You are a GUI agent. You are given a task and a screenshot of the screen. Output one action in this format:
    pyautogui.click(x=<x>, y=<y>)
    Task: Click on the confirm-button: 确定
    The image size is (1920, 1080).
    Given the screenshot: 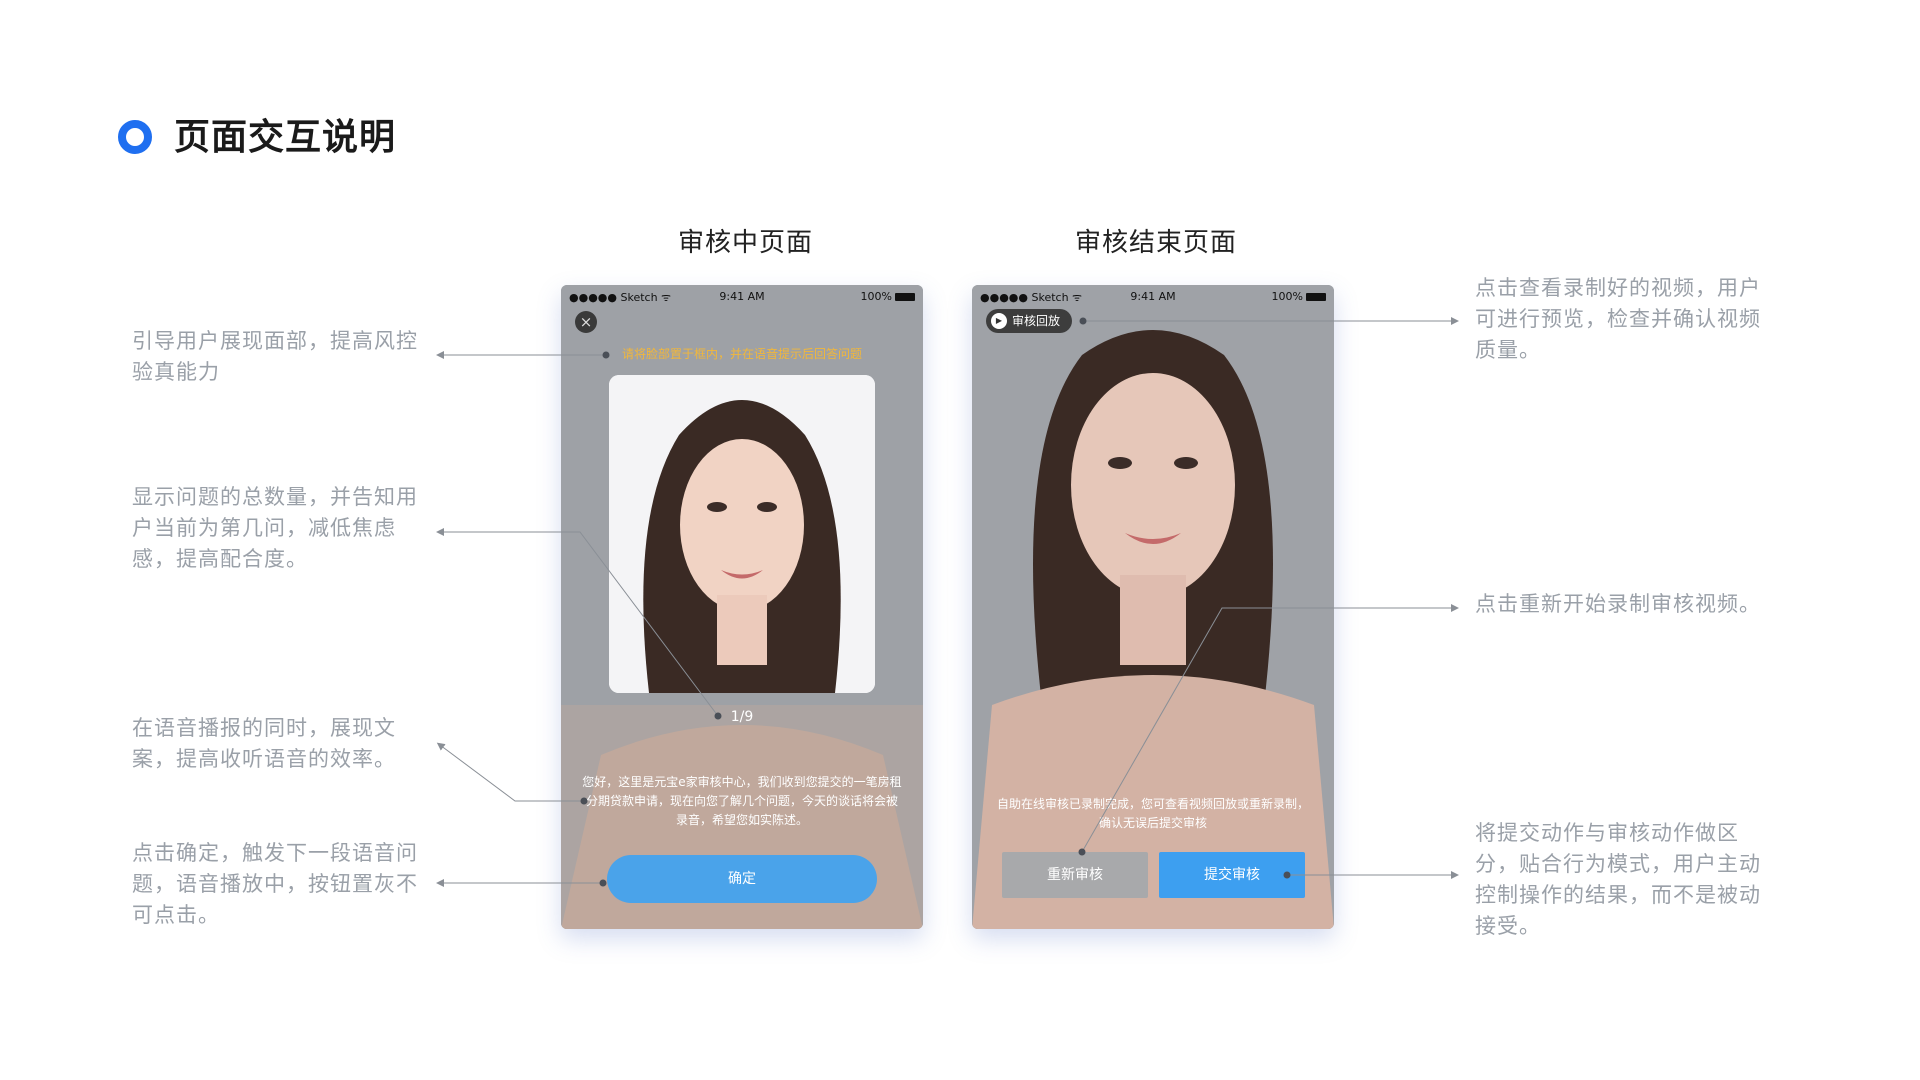 What is the action you would take?
    pyautogui.click(x=742, y=879)
    